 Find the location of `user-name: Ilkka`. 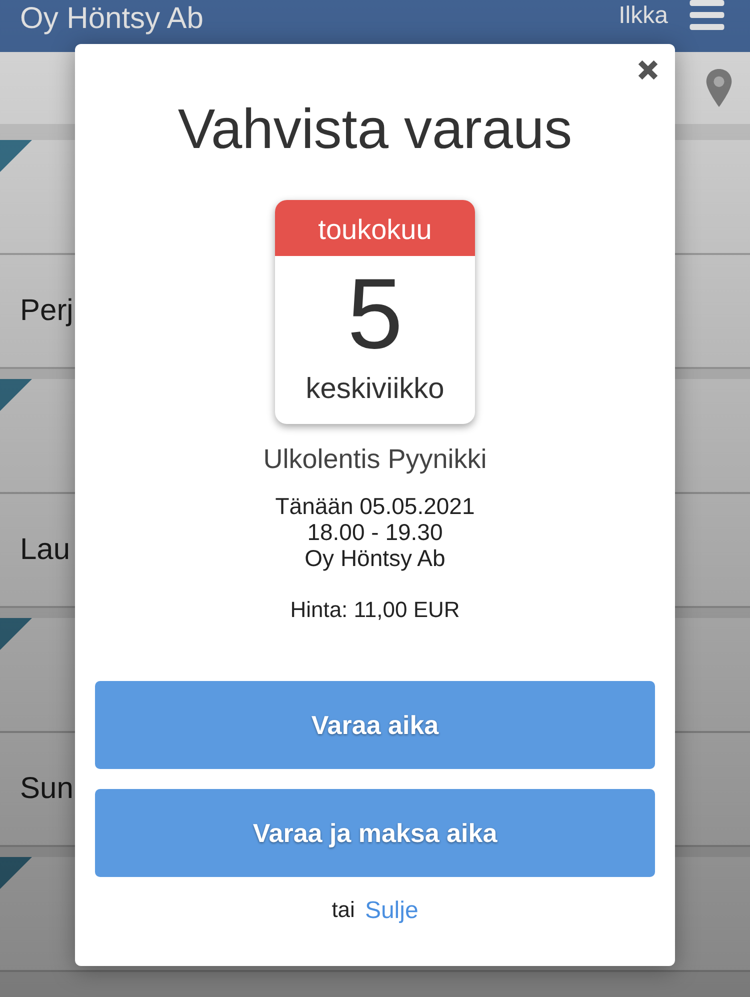

user-name: Ilkka is located at coordinates (643, 16).